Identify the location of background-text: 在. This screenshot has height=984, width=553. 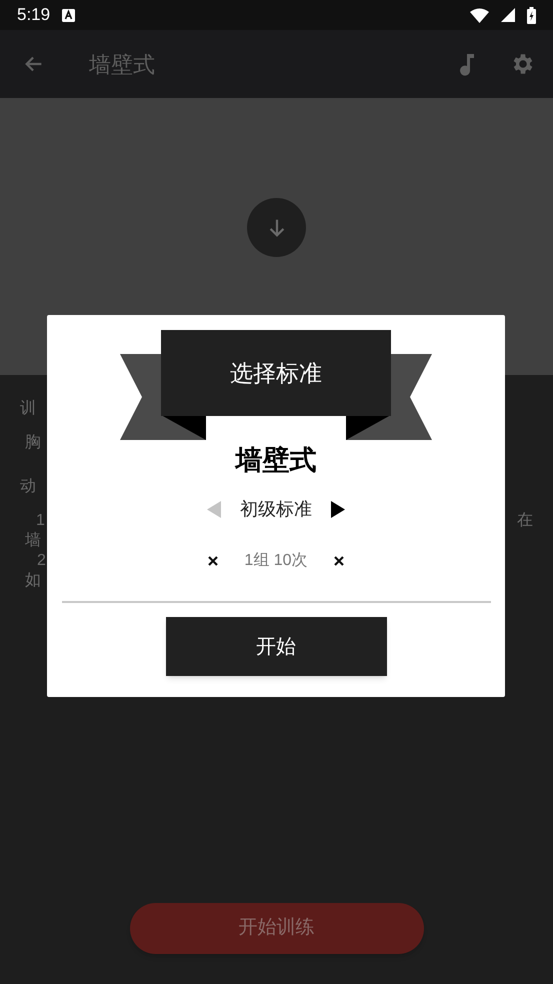
(525, 521).